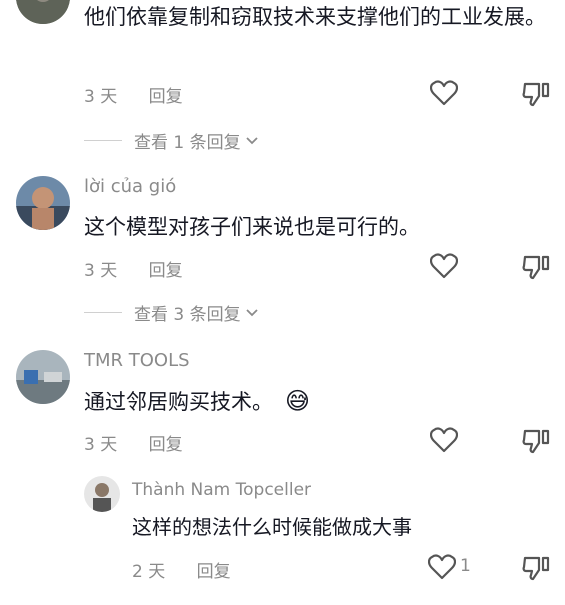 This screenshot has height=605, width=565. I want to click on comment-text-body: 通过邻居购买技术。, so click(178, 402).